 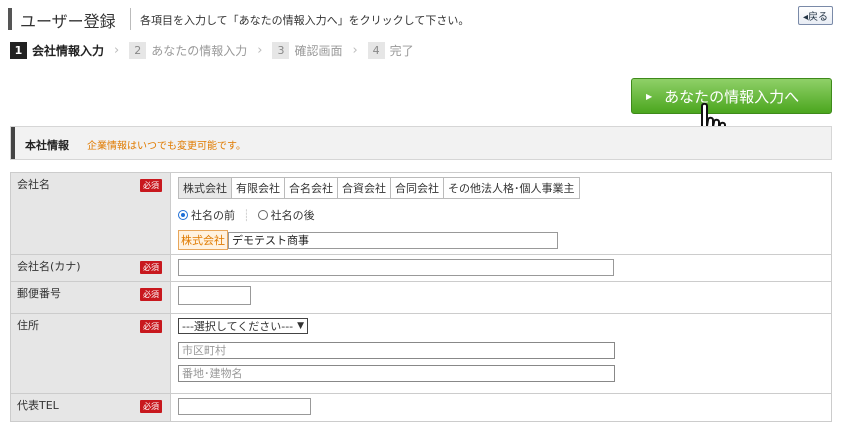 What do you see at coordinates (18, 50) in the screenshot?
I see `step-number: 1` at bounding box center [18, 50].